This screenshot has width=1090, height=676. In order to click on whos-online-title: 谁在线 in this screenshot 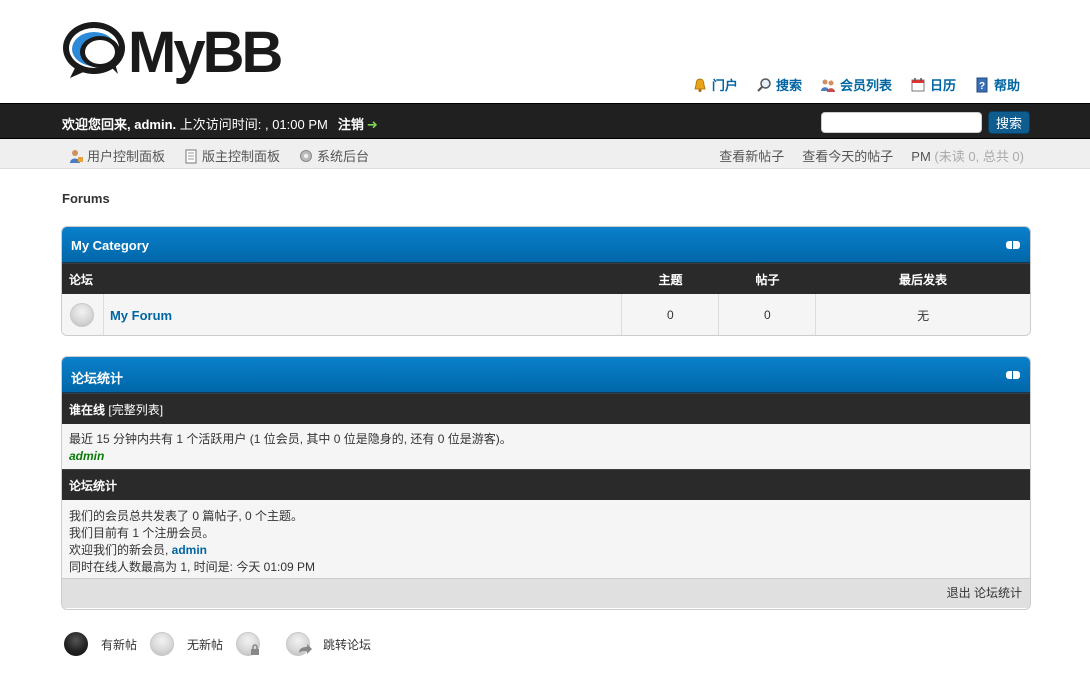, I will do `click(87, 409)`.